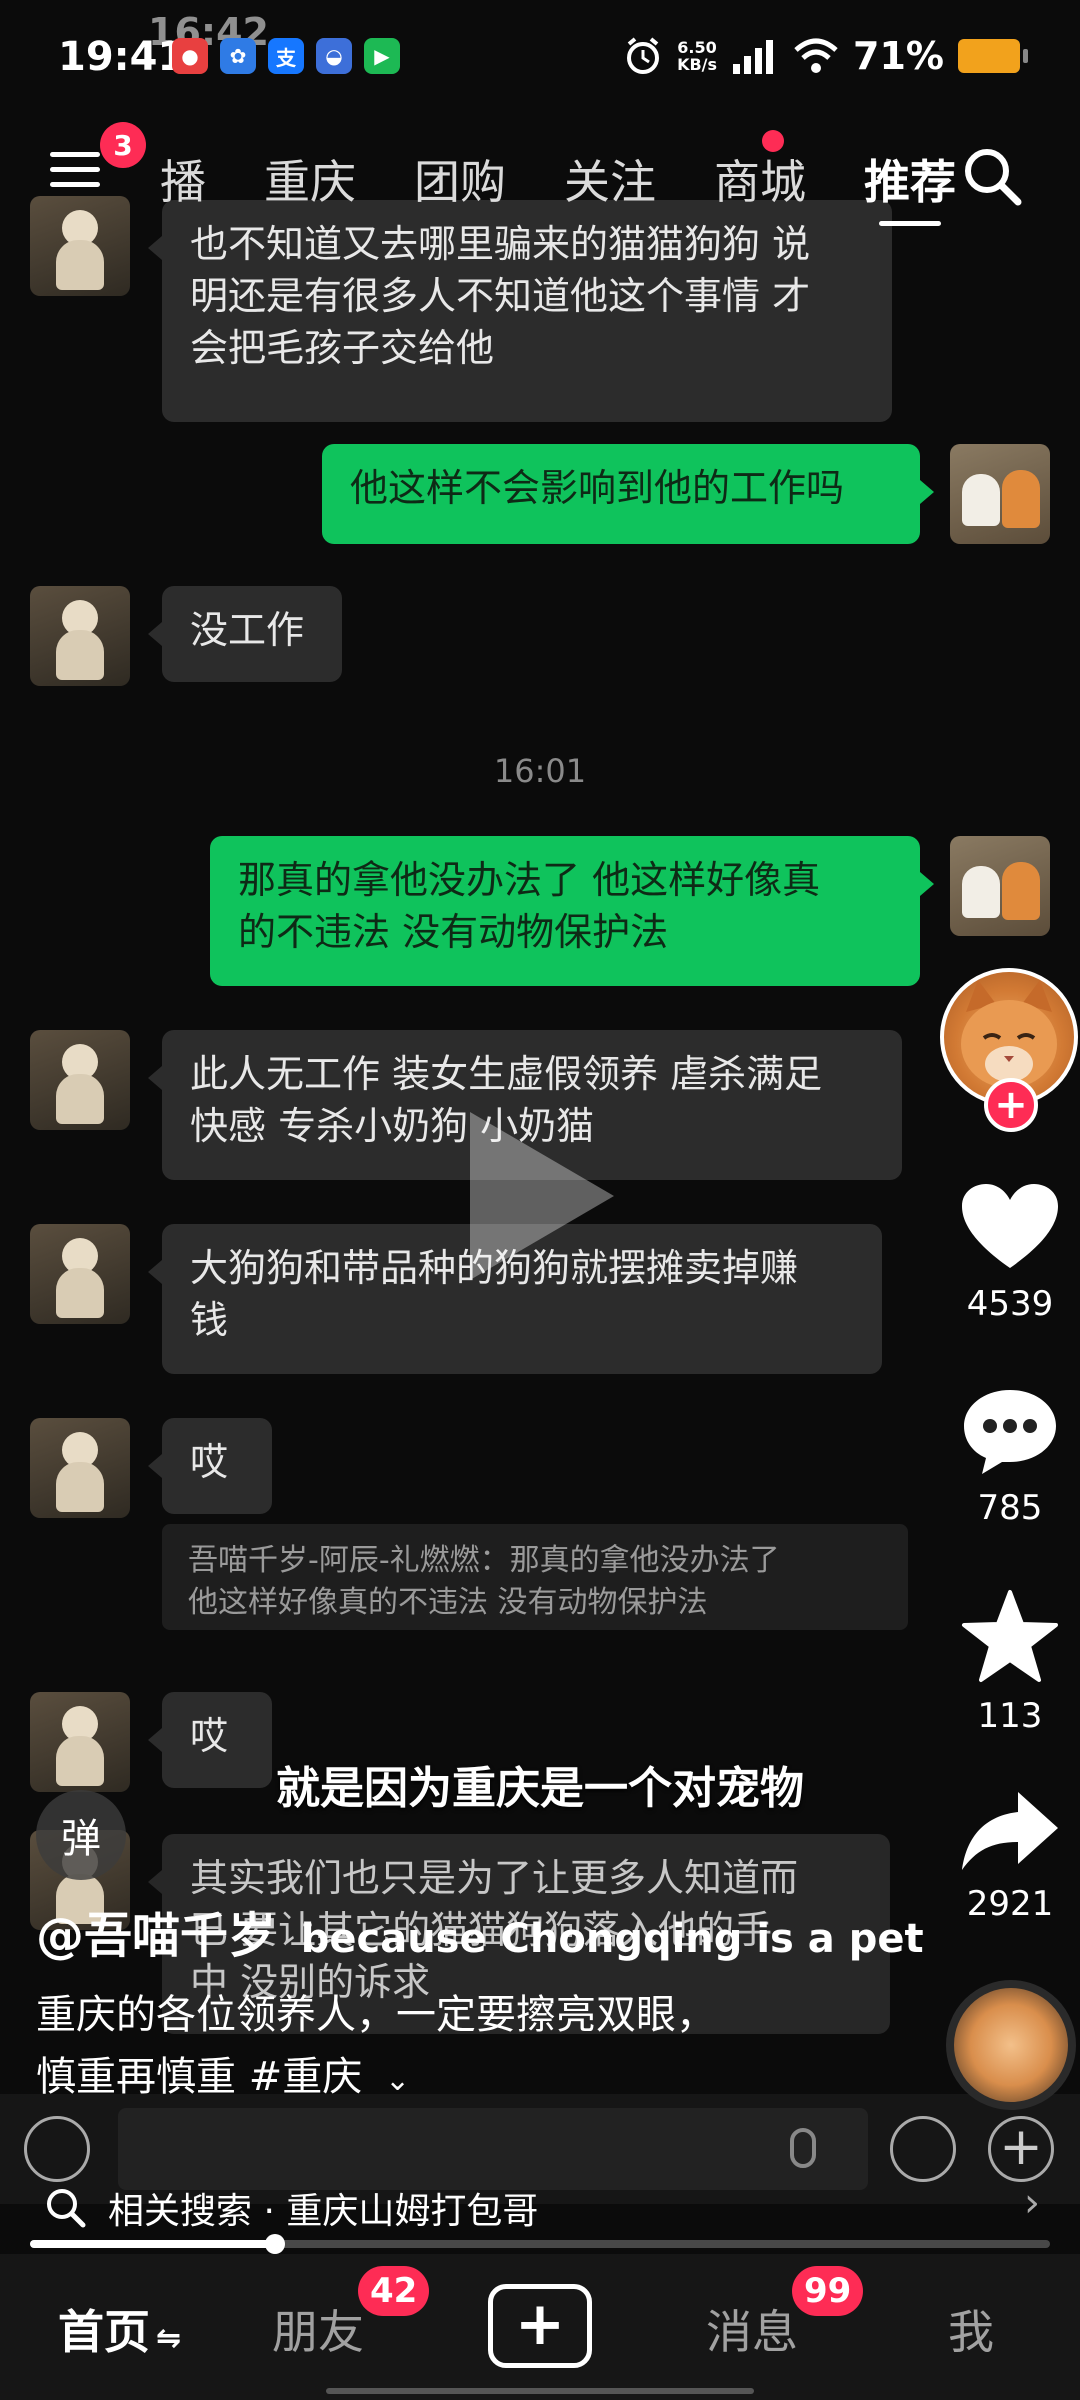 This screenshot has width=1080, height=2400. I want to click on refresh-icon: ⇋, so click(169, 2338).